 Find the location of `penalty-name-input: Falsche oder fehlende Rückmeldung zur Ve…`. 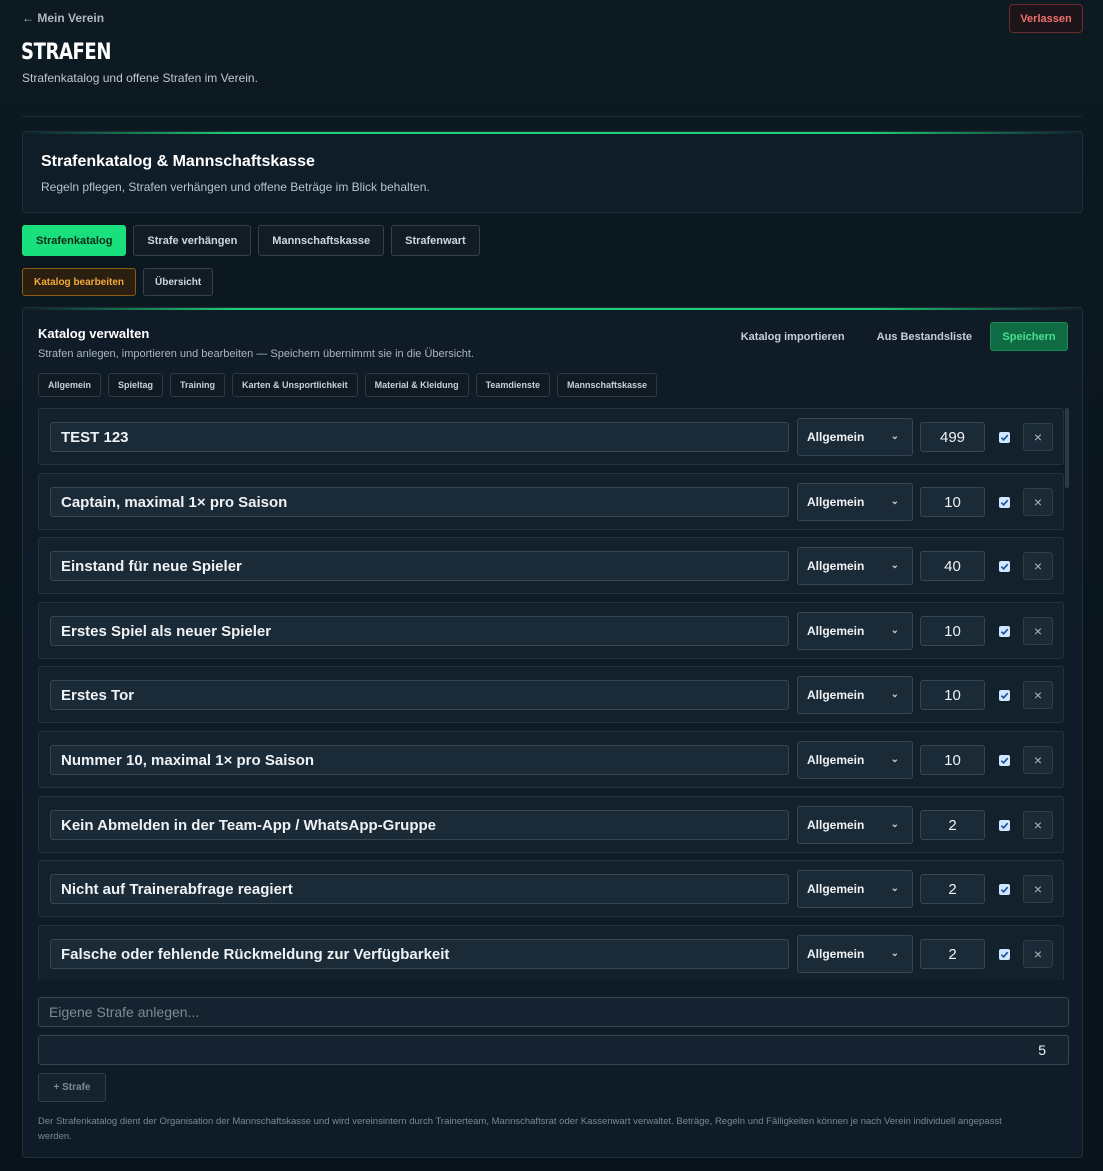

penalty-name-input: Falsche oder fehlende Rückmeldung zur Ve… is located at coordinates (419, 954).